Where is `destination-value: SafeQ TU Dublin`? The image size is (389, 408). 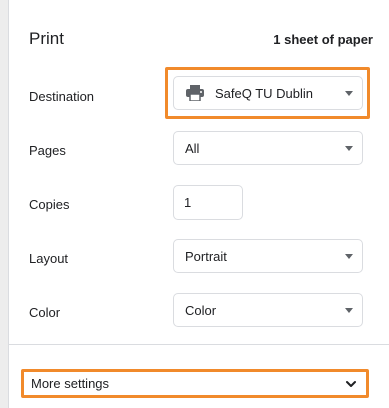 destination-value: SafeQ TU Dublin is located at coordinates (264, 93).